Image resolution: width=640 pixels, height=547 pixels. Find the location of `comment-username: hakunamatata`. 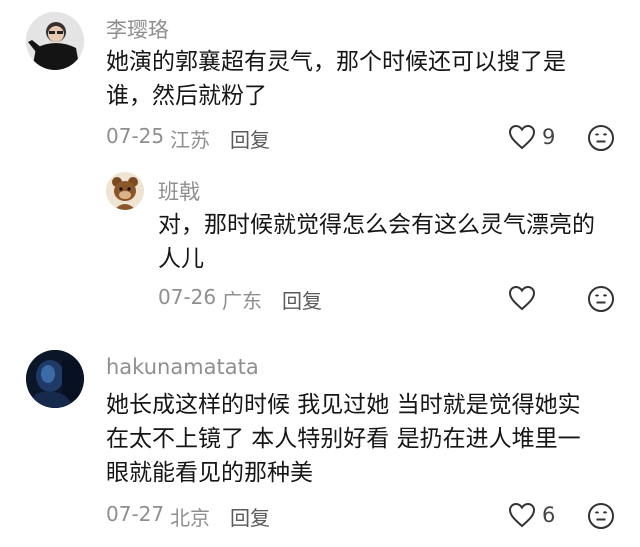

comment-username: hakunamatata is located at coordinates (182, 367).